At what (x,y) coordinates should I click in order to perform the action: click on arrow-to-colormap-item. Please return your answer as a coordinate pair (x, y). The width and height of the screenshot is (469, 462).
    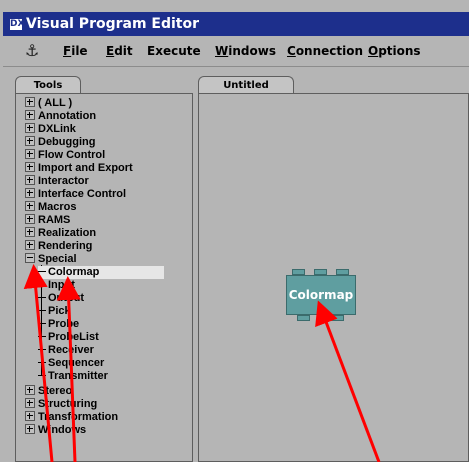
    Looking at the image, I should click on (68, 369).